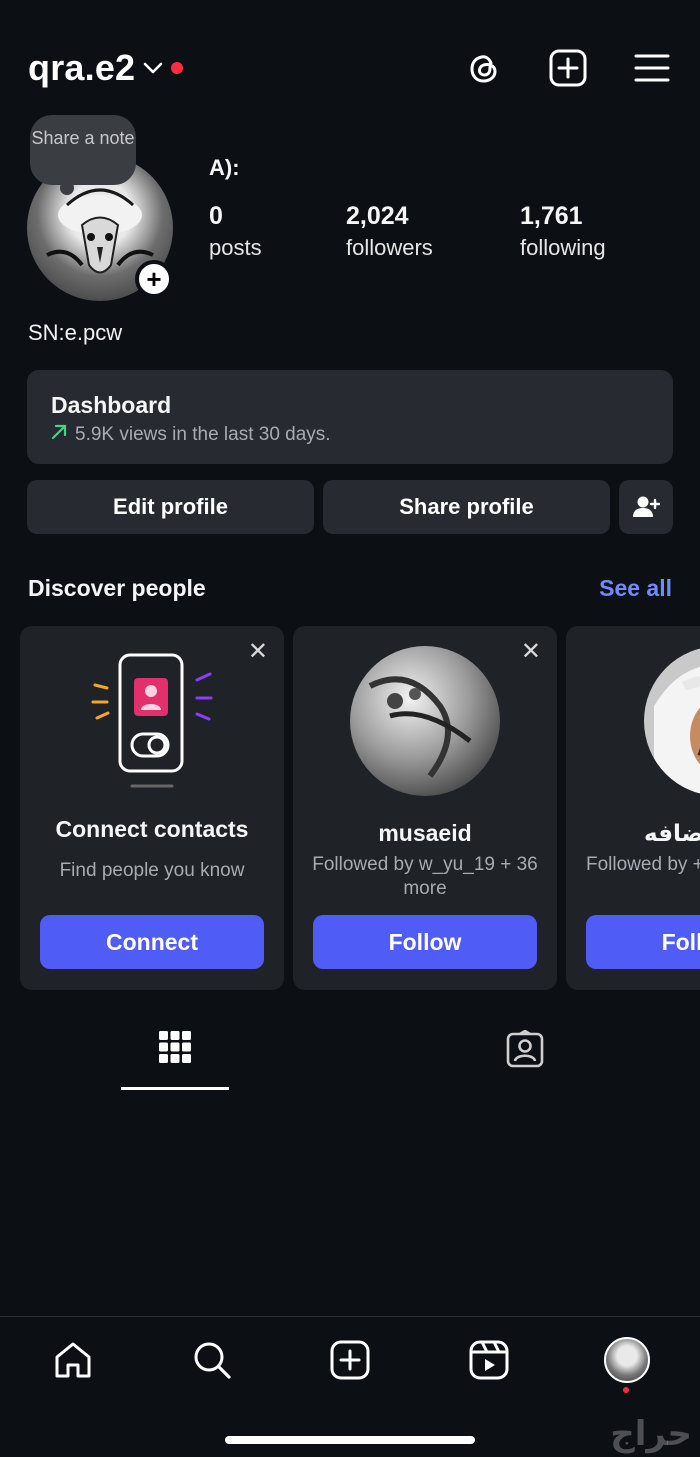  What do you see at coordinates (350, 1055) in the screenshot?
I see `profile-tabs` at bounding box center [350, 1055].